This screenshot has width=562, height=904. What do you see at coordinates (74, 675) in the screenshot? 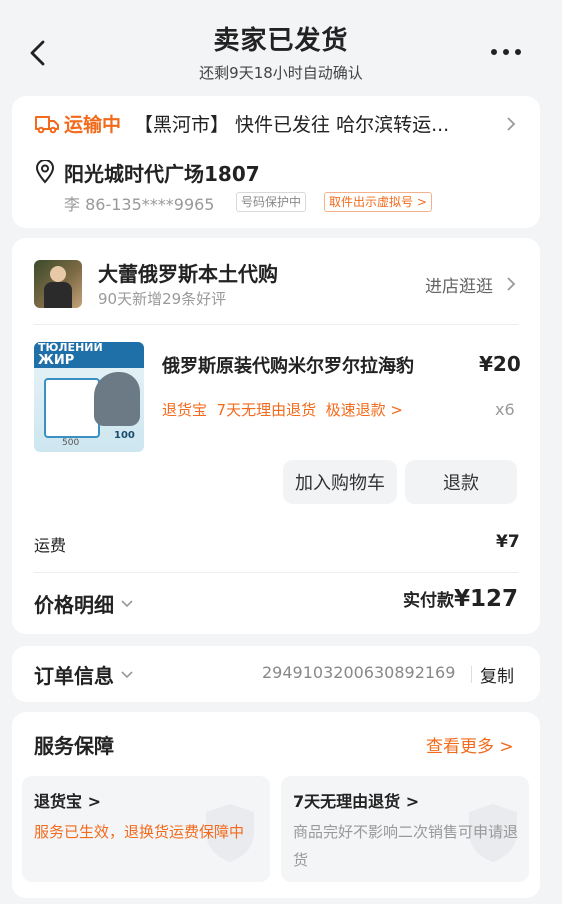
I see `order-info-label: 订单信息` at bounding box center [74, 675].